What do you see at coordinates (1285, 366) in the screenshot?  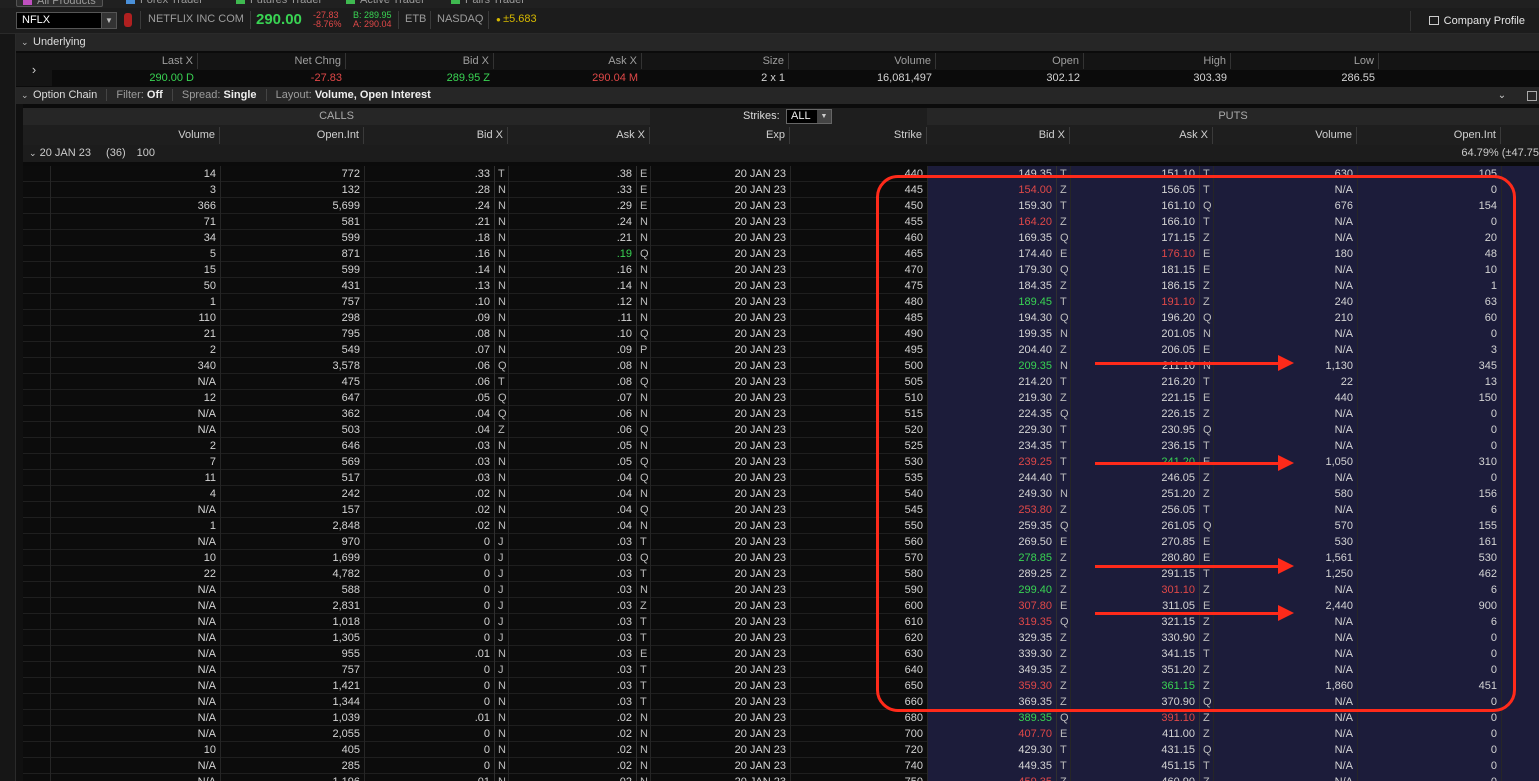 I see `put-volume: 1,130` at bounding box center [1285, 366].